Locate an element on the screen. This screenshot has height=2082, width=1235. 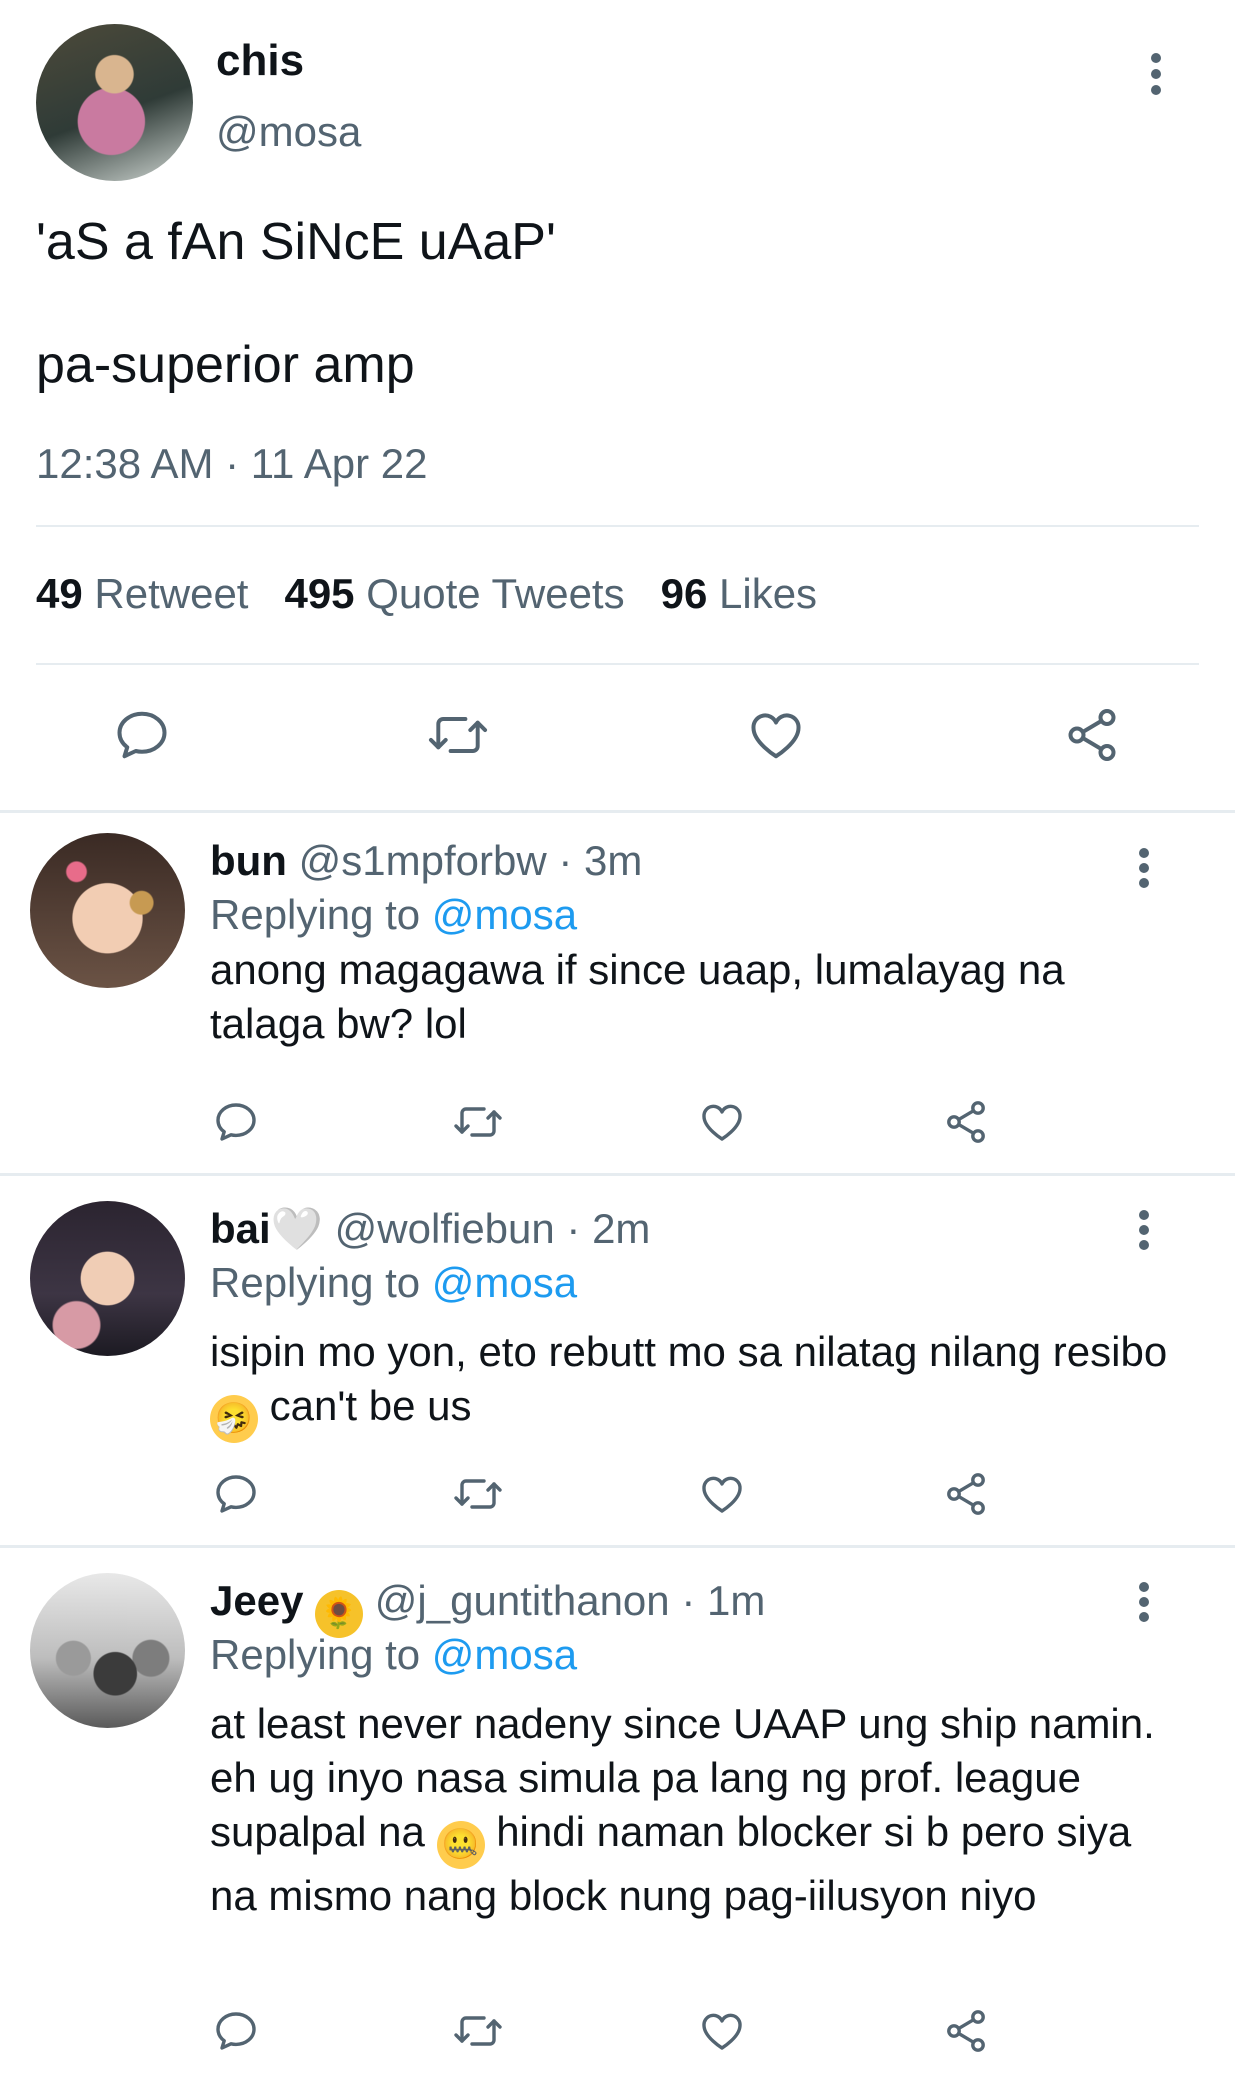
reply-time: · 1m is located at coordinates (723, 1600).